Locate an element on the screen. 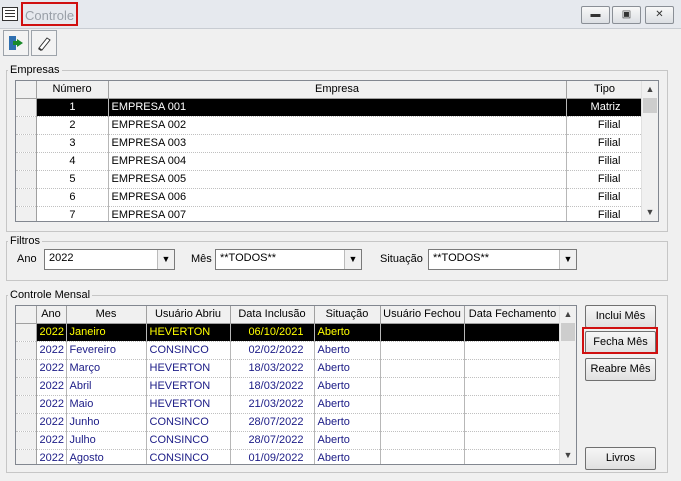 The height and width of the screenshot is (481, 681). cell-empresa: EMPRESA 001 is located at coordinates (337, 107).